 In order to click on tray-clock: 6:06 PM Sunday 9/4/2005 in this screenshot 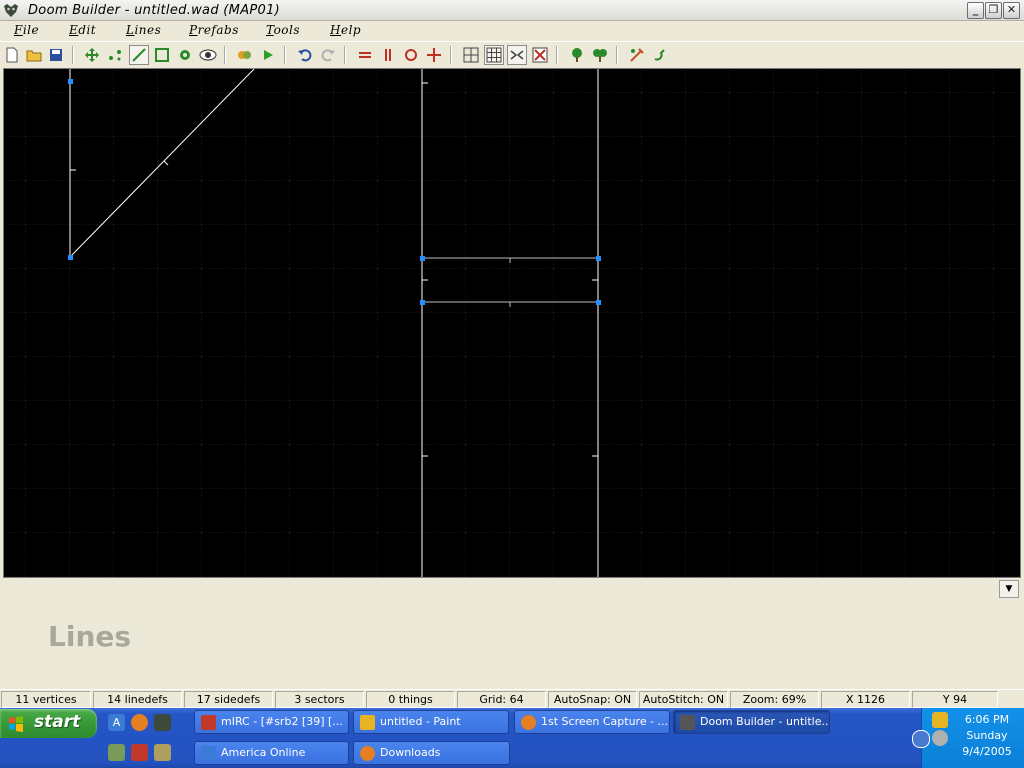, I will do `click(987, 736)`.